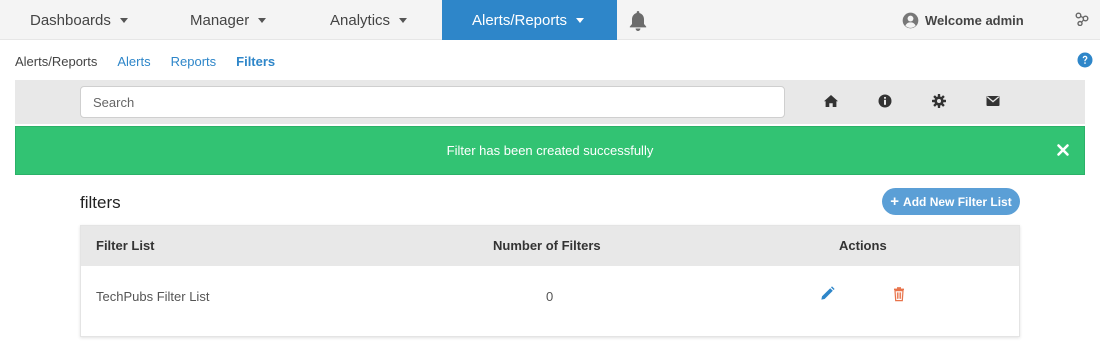 Image resolution: width=1100 pixels, height=358 pixels. What do you see at coordinates (56, 61) in the screenshot?
I see `breadcrumb-alerts-reports: Alerts/Reports` at bounding box center [56, 61].